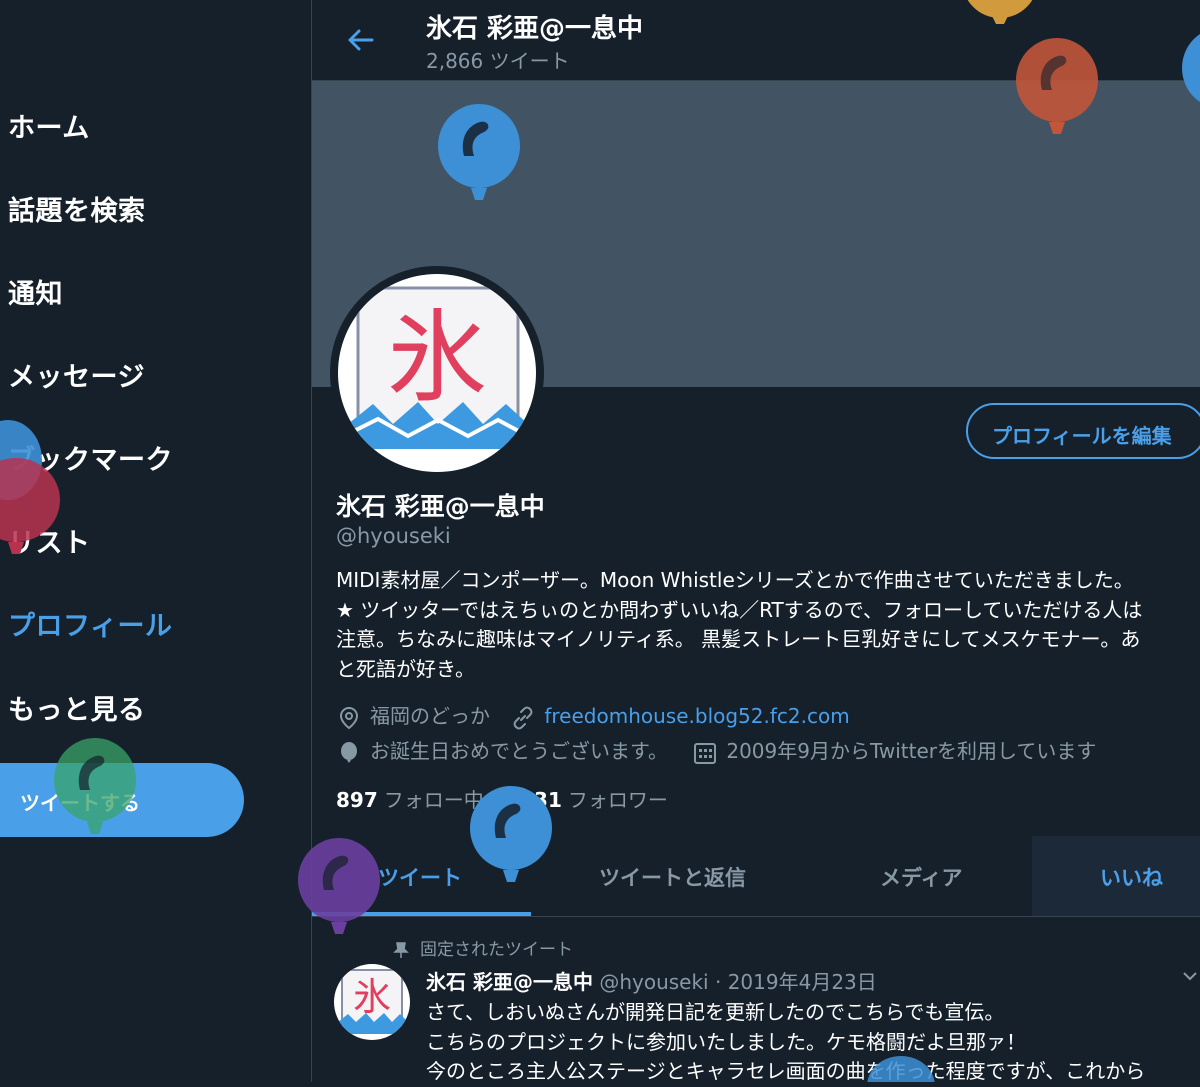  I want to click on pin-icon, so click(401, 950).